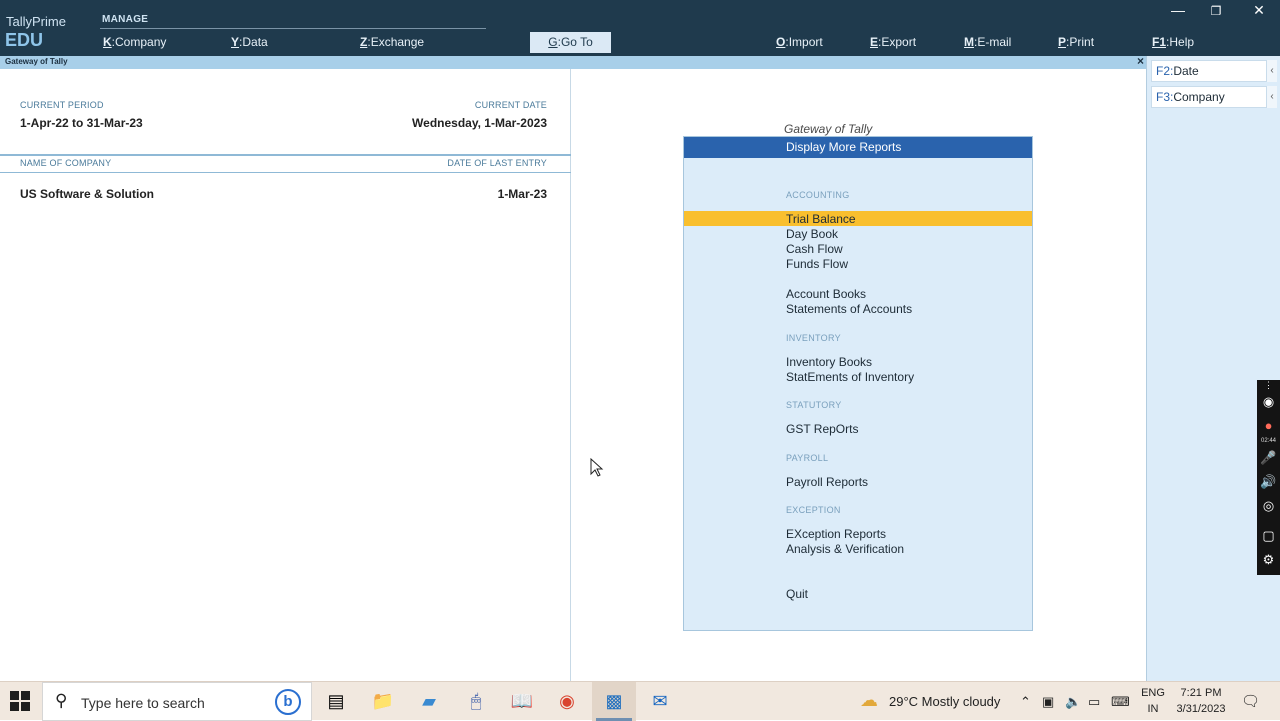  Describe the element at coordinates (476, 701) in the screenshot. I see `network-app-icon: 🖱` at that location.